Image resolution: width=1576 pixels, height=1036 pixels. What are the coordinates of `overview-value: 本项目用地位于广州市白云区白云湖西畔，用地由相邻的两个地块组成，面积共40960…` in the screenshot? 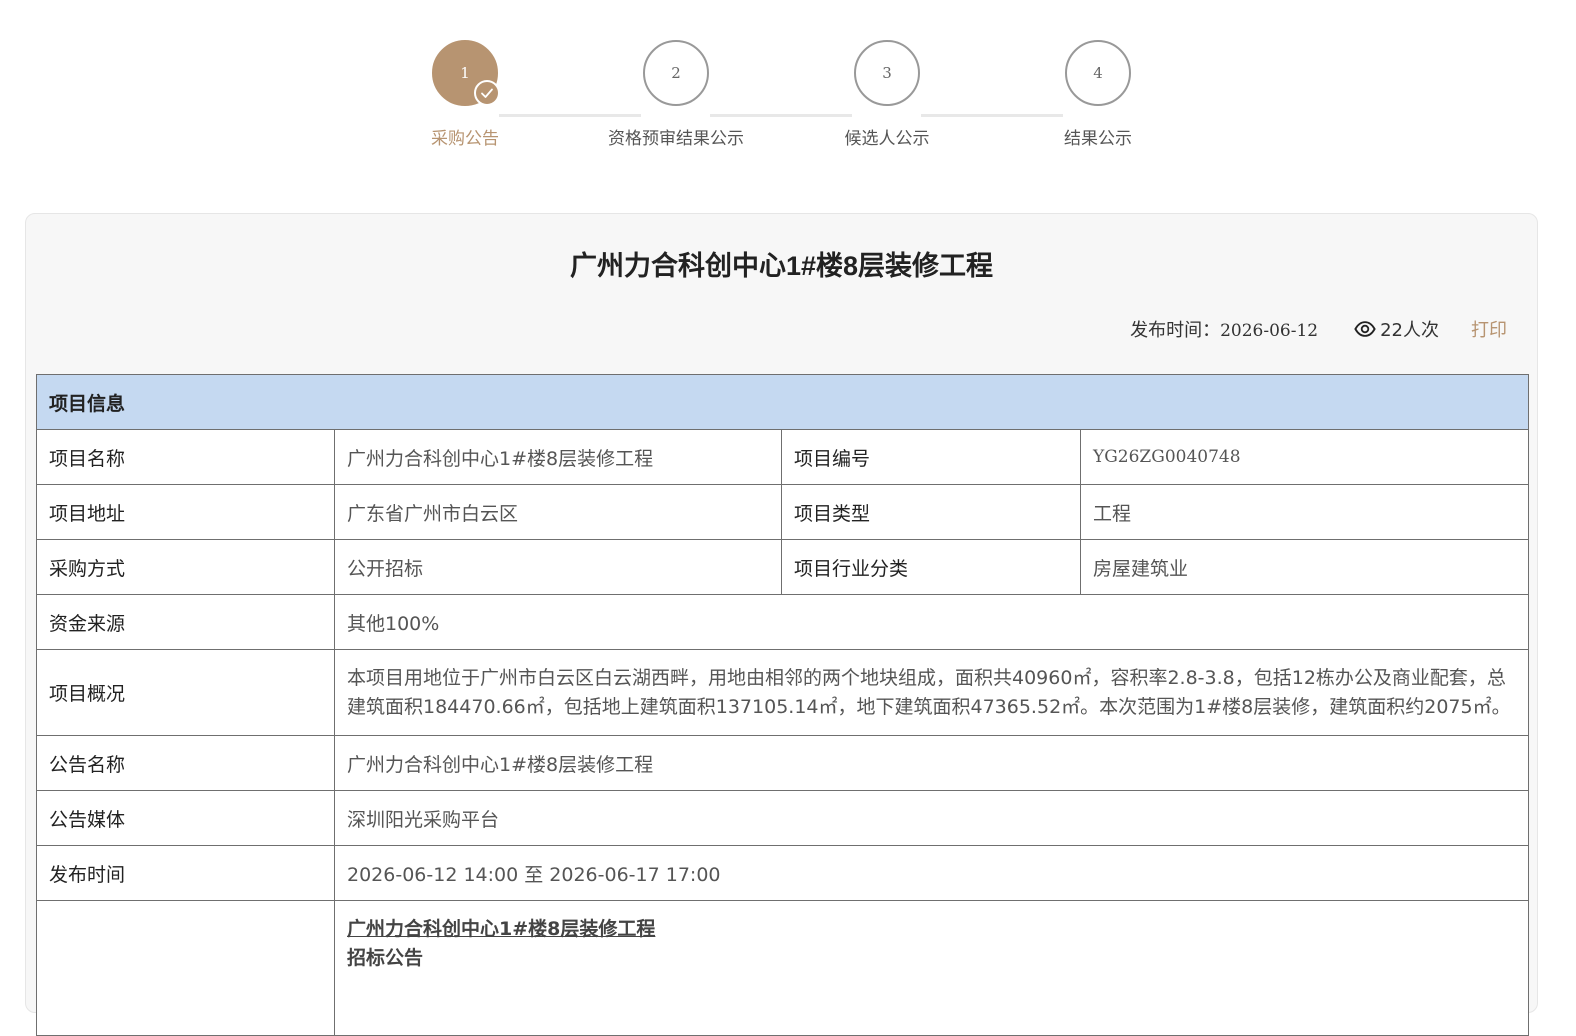 It's located at (931, 692).